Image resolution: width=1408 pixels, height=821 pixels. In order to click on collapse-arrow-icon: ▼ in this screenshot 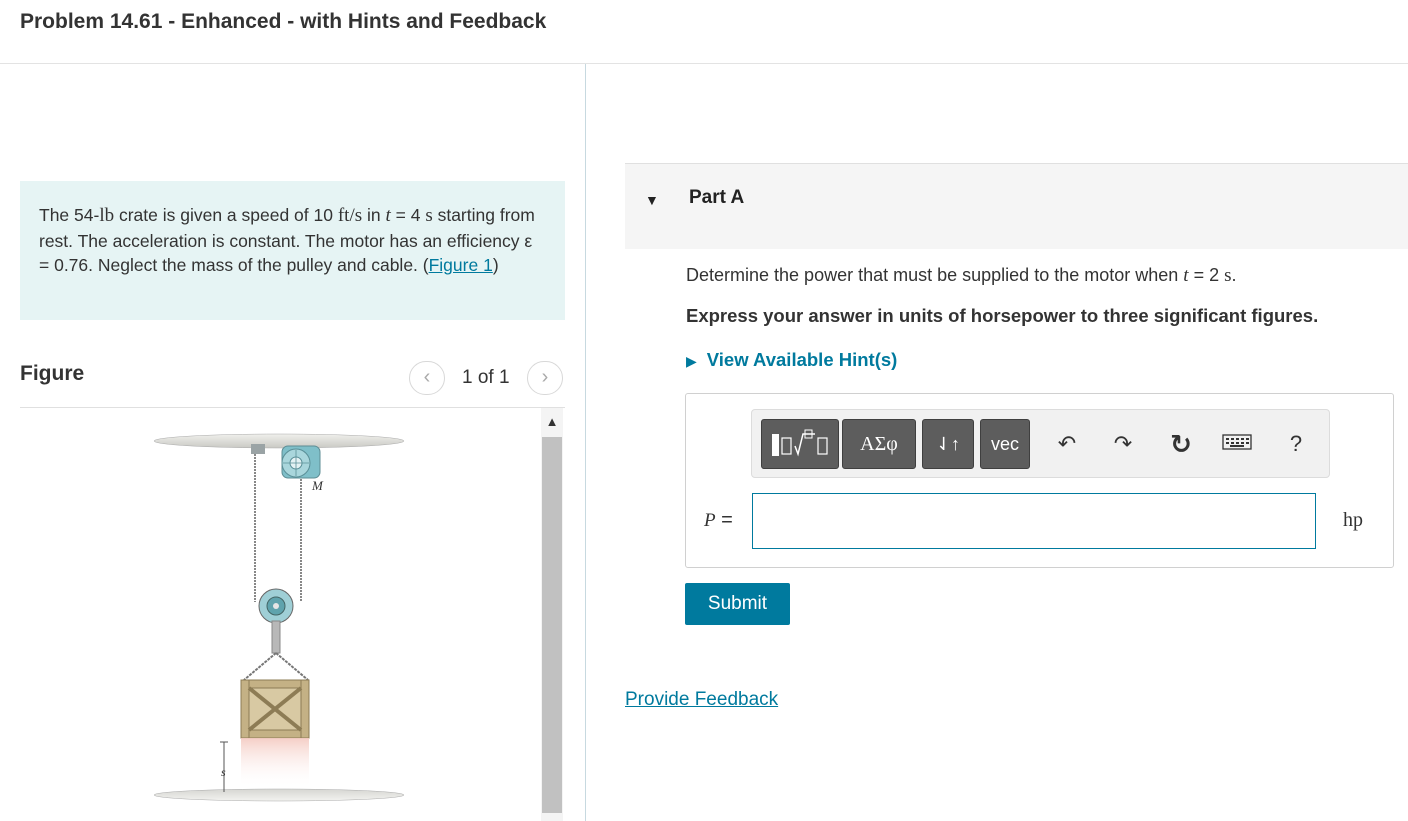, I will do `click(652, 200)`.